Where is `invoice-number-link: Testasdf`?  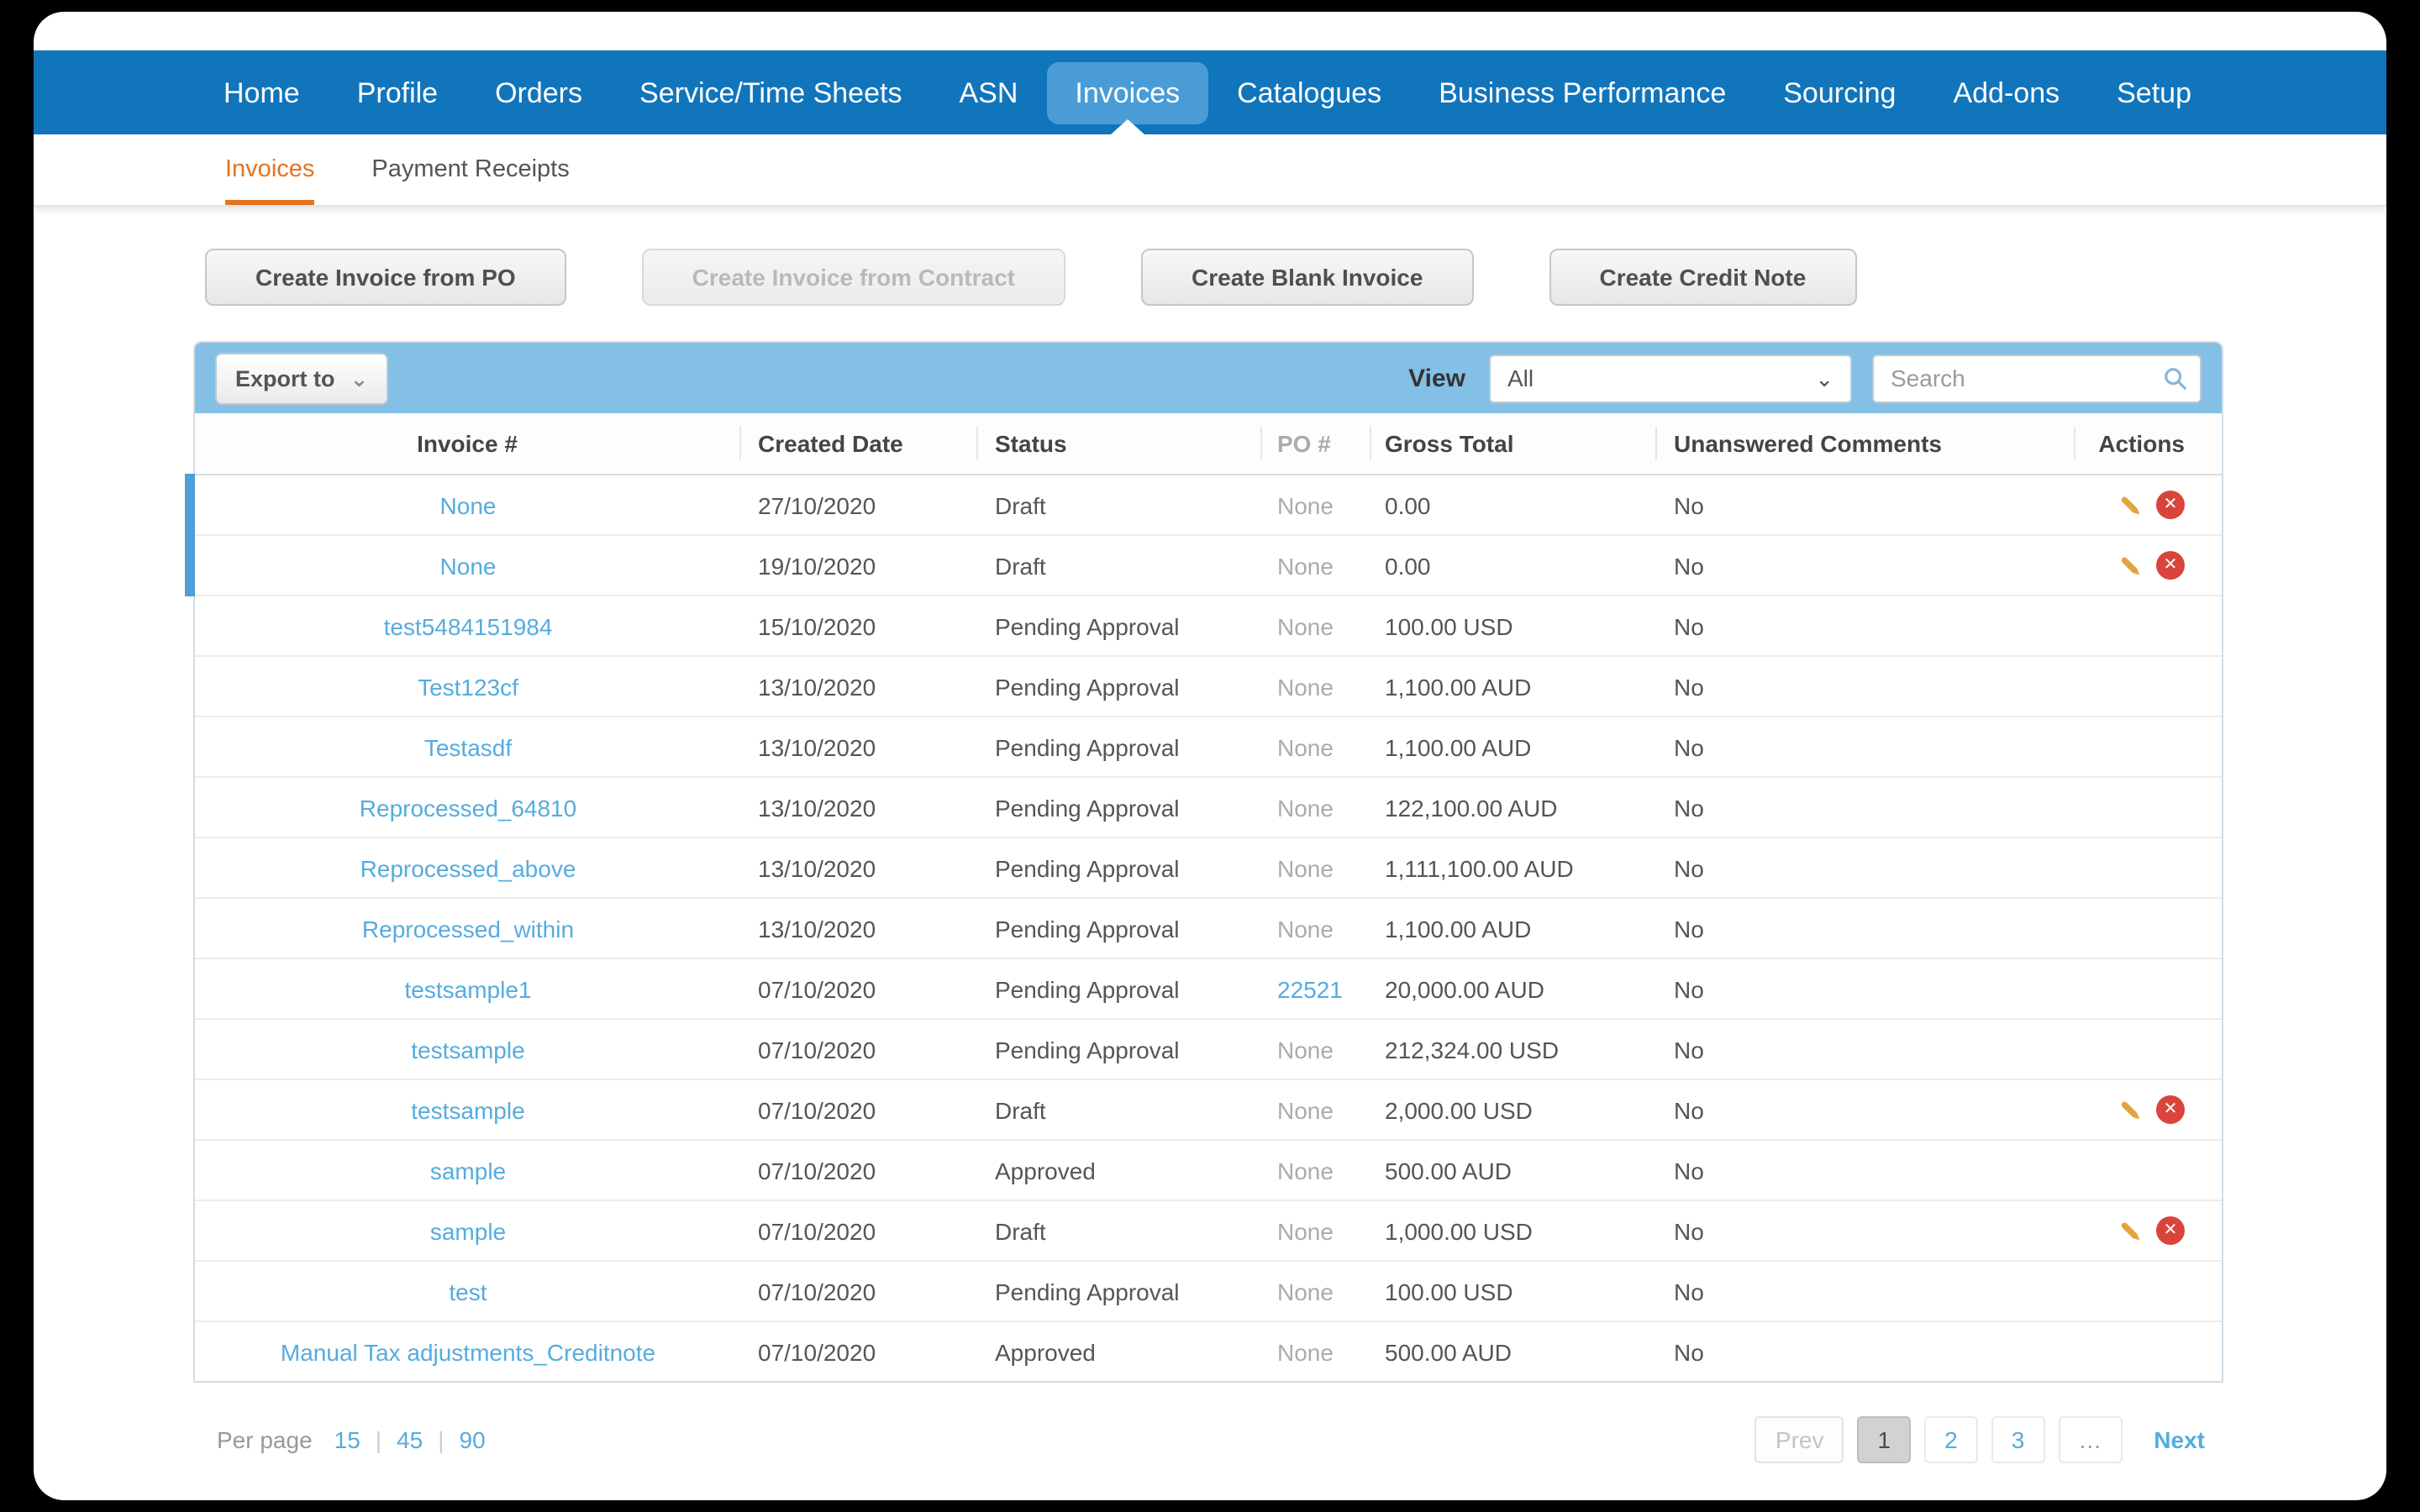
invoice-number-link: Testasdf is located at coordinates (468, 746).